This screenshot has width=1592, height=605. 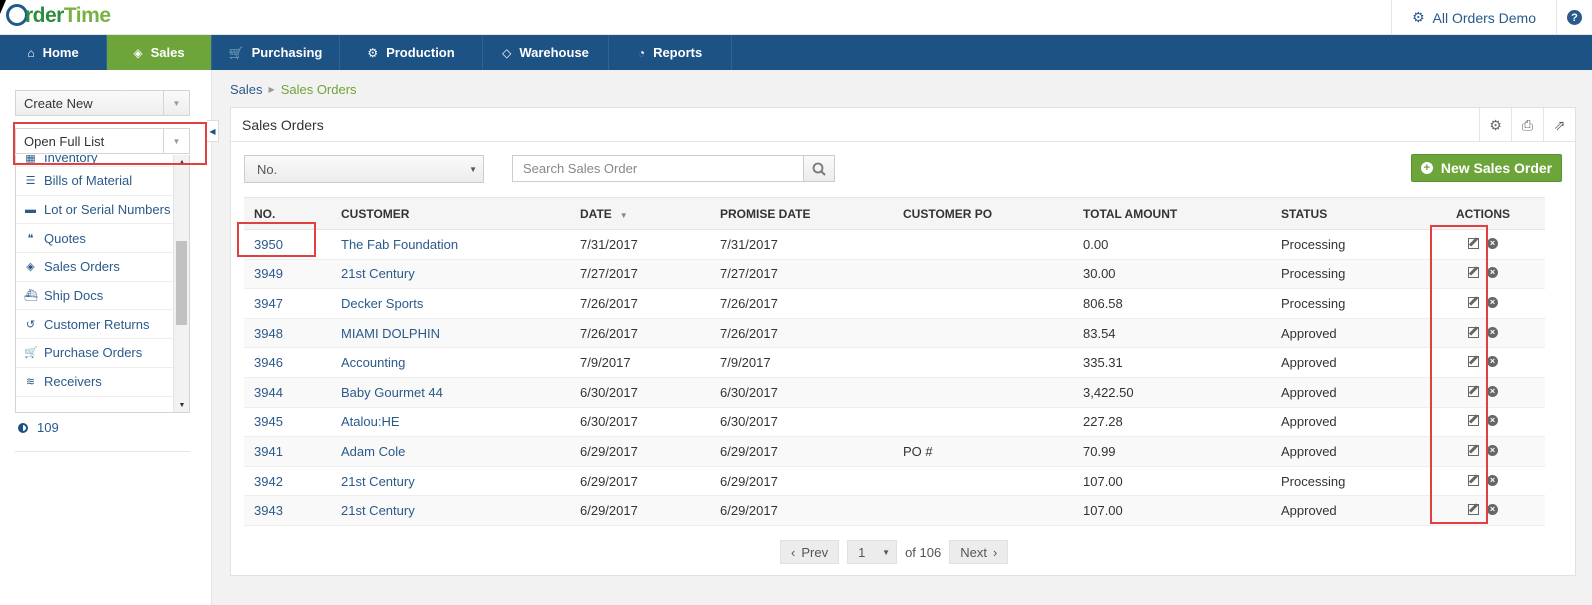 I want to click on account-menu: ⚙ All Orders Demo, so click(x=1473, y=17).